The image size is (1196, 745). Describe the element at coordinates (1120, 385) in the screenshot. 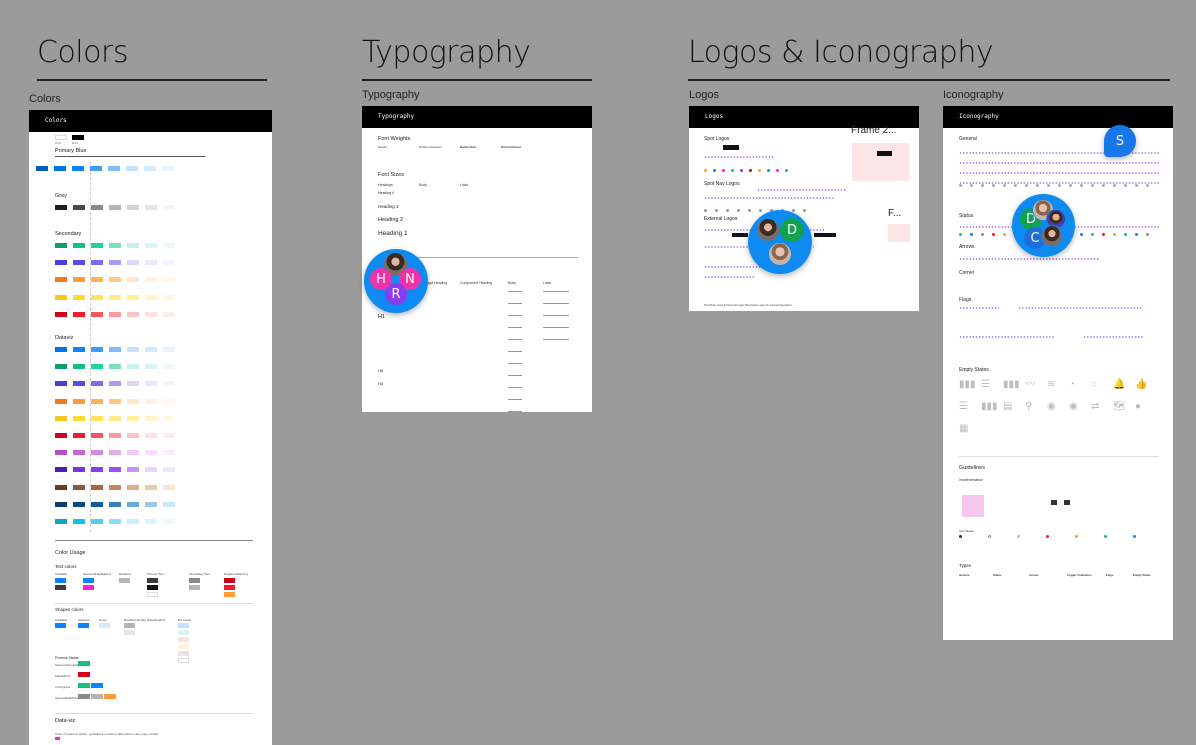

I see `empty-state-icon: 🔔` at that location.